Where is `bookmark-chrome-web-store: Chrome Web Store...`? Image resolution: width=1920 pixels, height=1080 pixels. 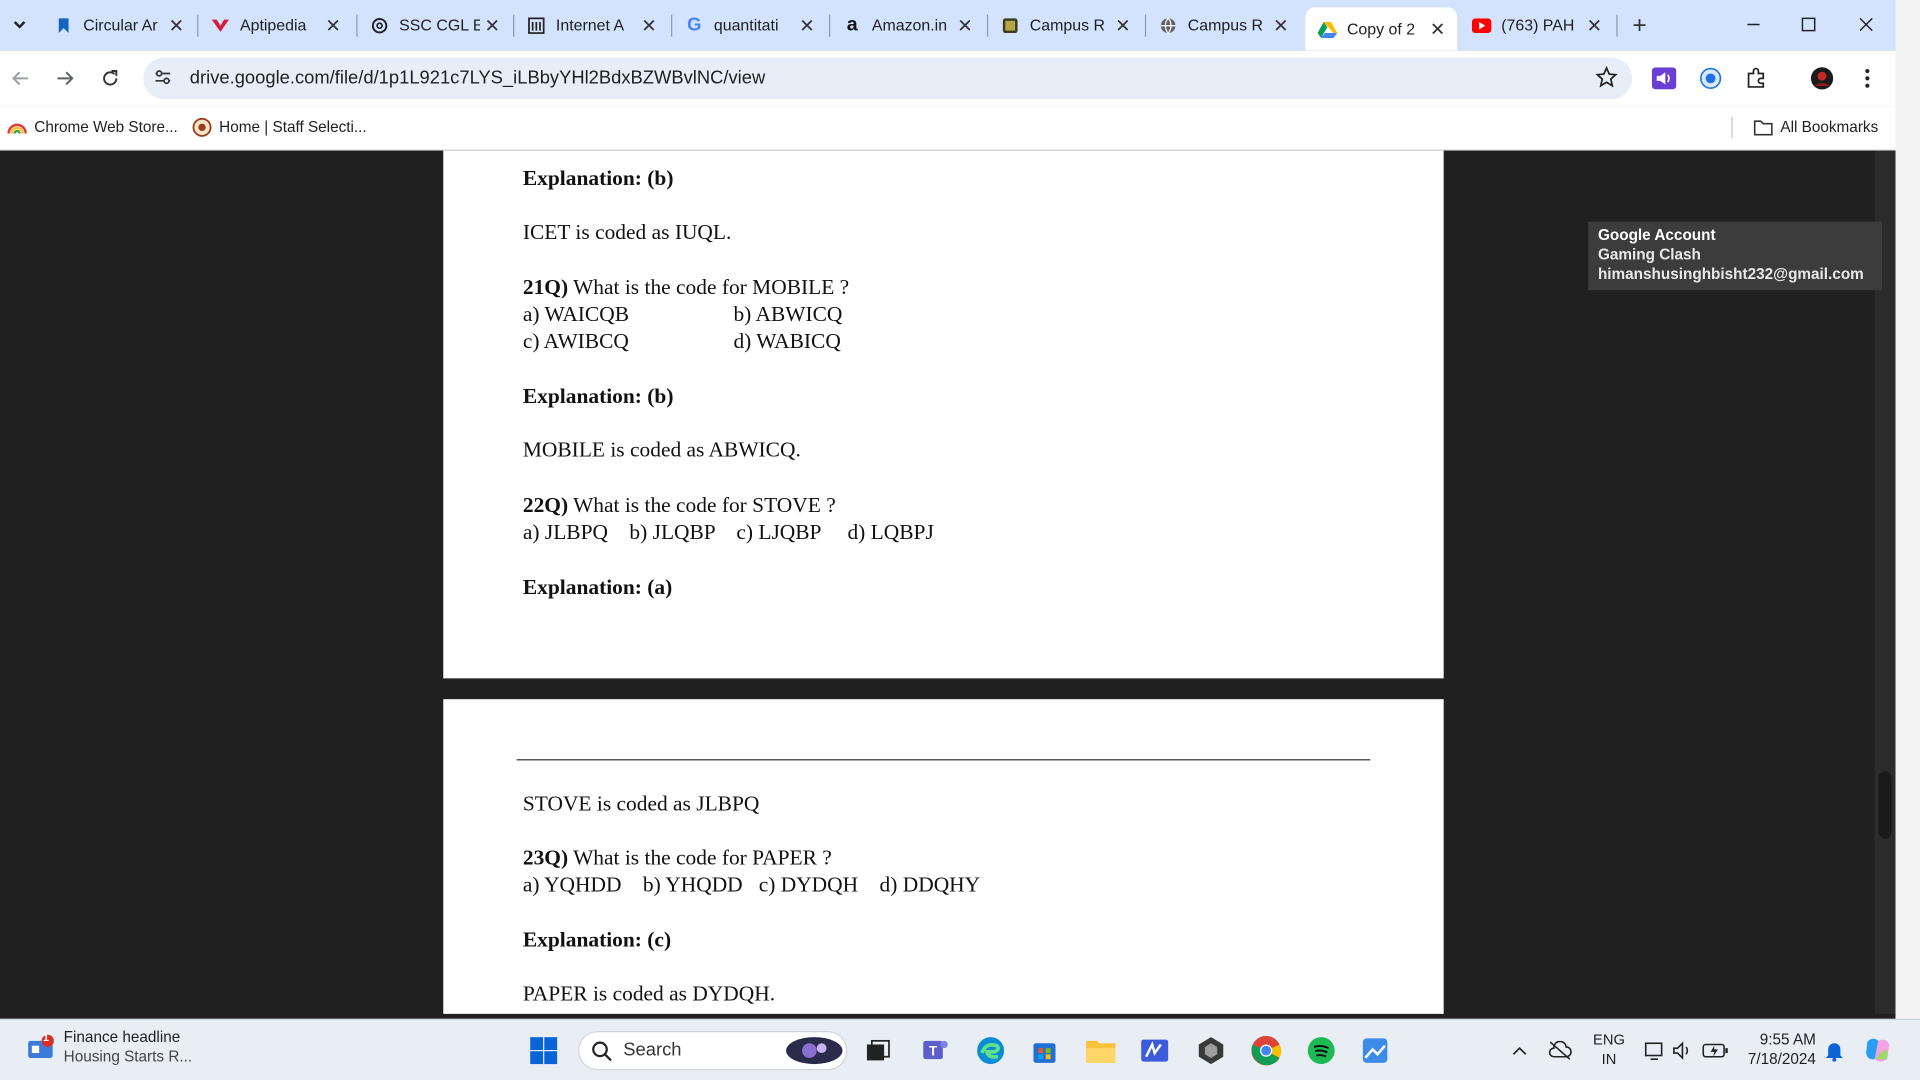
bookmark-chrome-web-store: Chrome Web Store... is located at coordinates (92, 128).